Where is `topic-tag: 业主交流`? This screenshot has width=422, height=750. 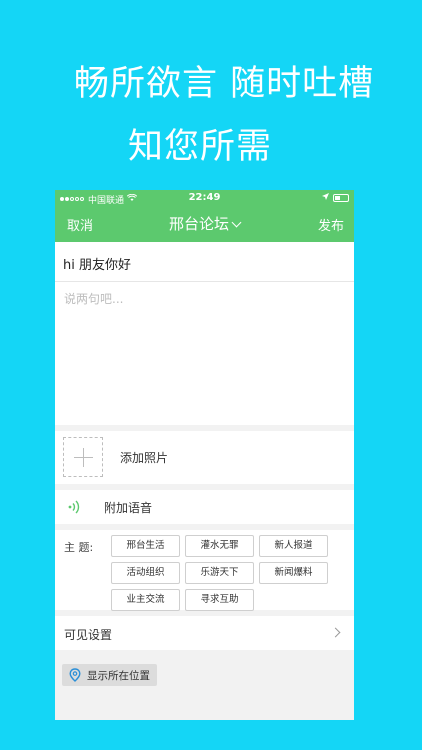 topic-tag: 业主交流 is located at coordinates (145, 600).